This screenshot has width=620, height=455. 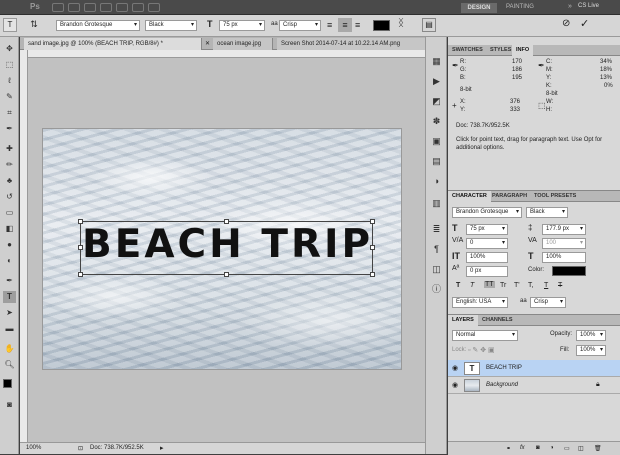 I want to click on small-caps-icon: Tr, so click(x=503, y=285).